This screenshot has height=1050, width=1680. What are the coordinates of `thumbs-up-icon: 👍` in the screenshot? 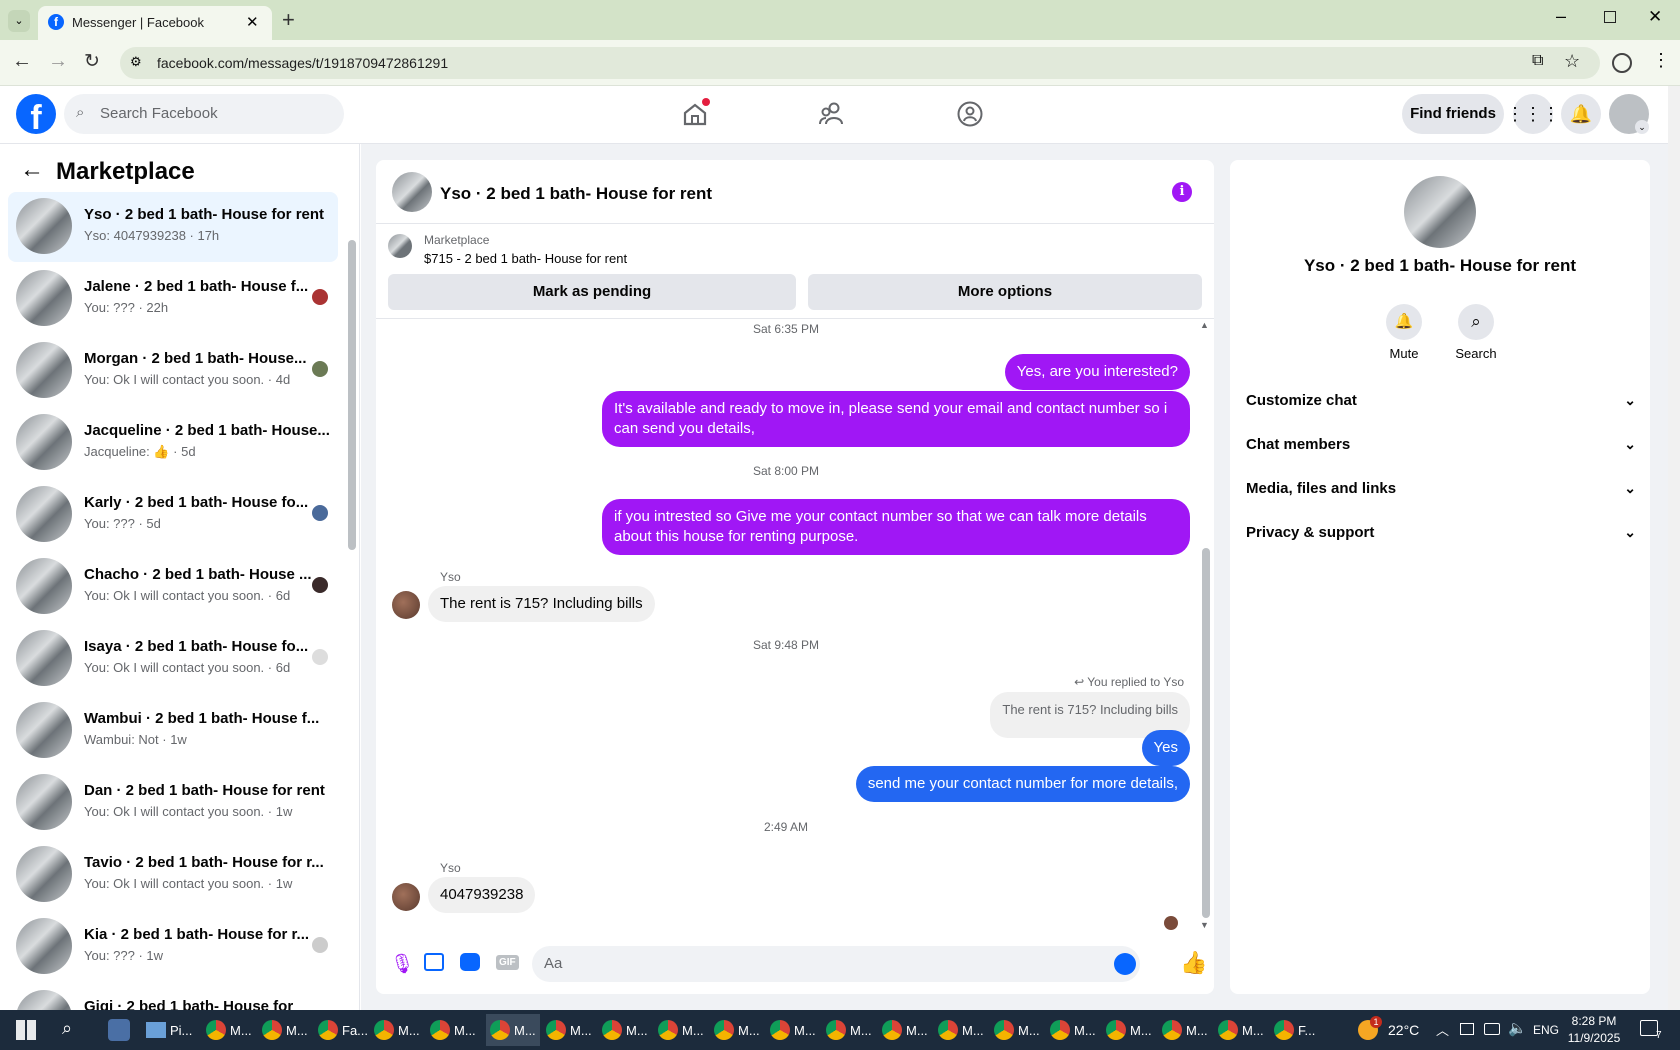 It's located at (1193, 963).